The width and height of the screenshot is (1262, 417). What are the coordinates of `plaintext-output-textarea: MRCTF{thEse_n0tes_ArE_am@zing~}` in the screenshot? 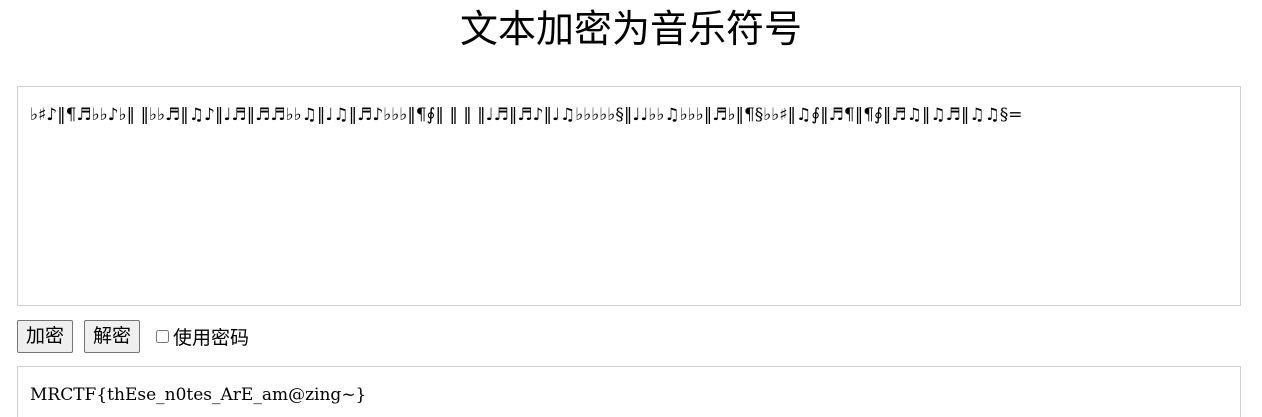 It's located at (629, 391).